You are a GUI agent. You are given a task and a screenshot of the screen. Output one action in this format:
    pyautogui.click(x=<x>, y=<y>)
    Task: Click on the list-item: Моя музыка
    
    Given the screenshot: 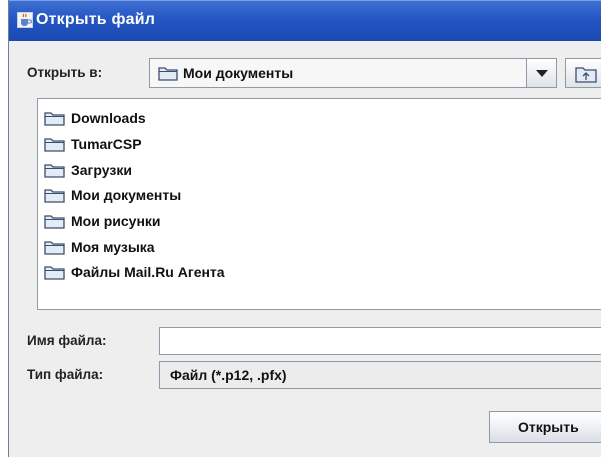 What is the action you would take?
    pyautogui.click(x=99, y=247)
    